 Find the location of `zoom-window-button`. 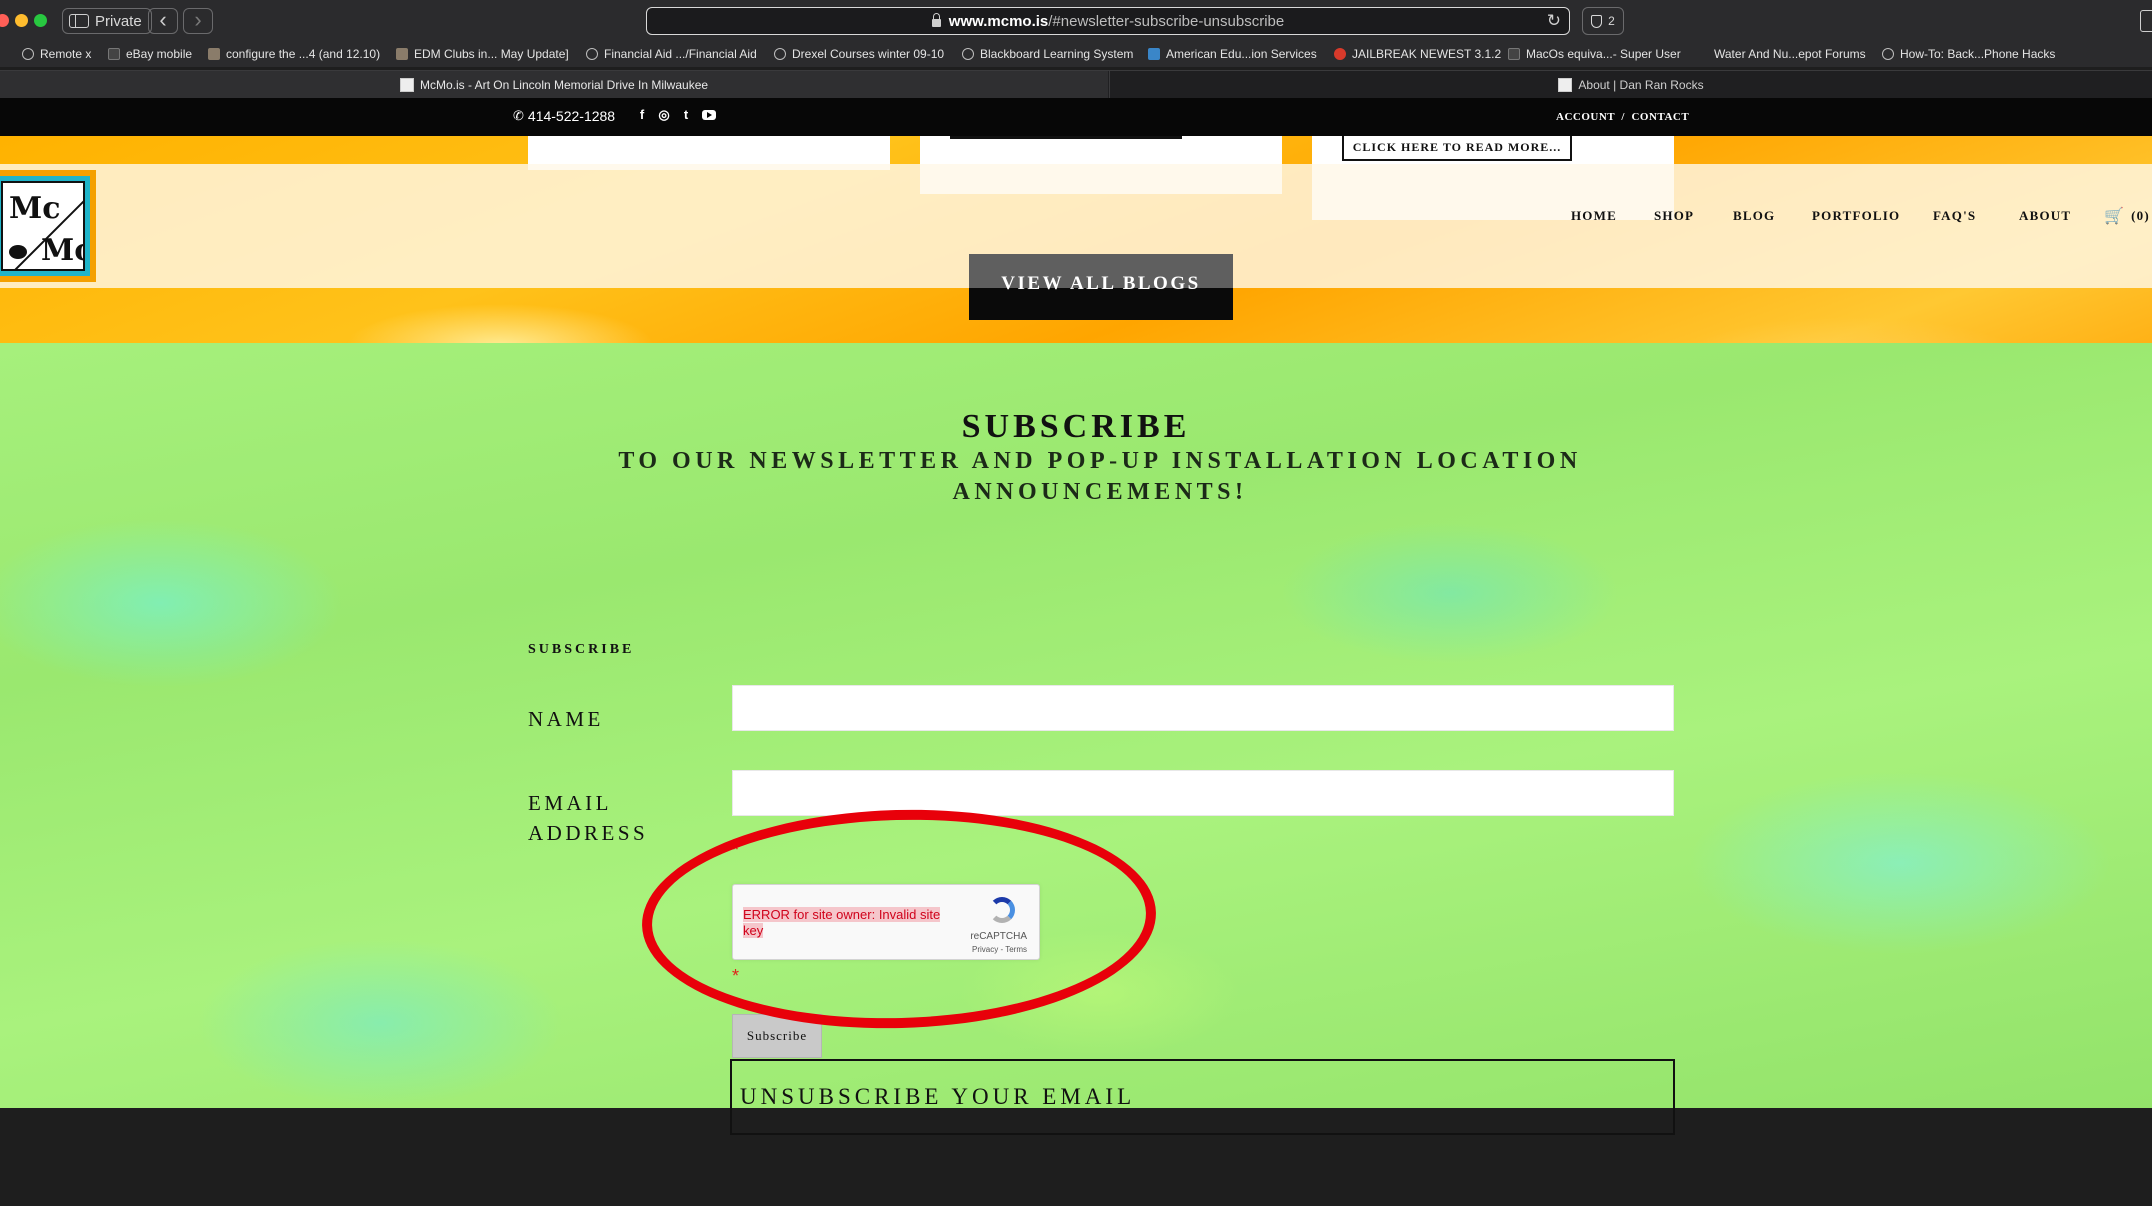

zoom-window-button is located at coordinates (40, 20).